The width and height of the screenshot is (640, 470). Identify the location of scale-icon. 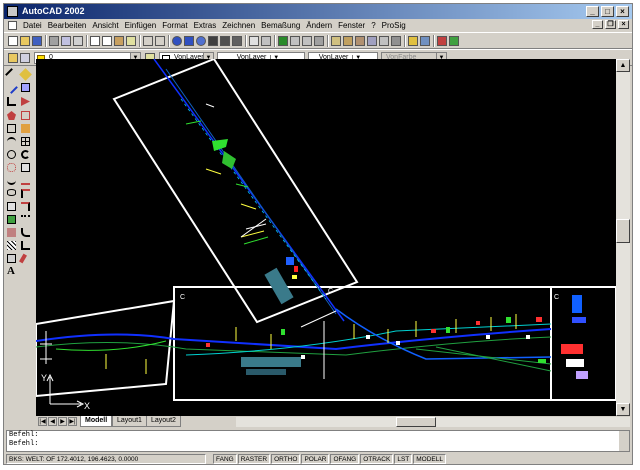
(25, 167).